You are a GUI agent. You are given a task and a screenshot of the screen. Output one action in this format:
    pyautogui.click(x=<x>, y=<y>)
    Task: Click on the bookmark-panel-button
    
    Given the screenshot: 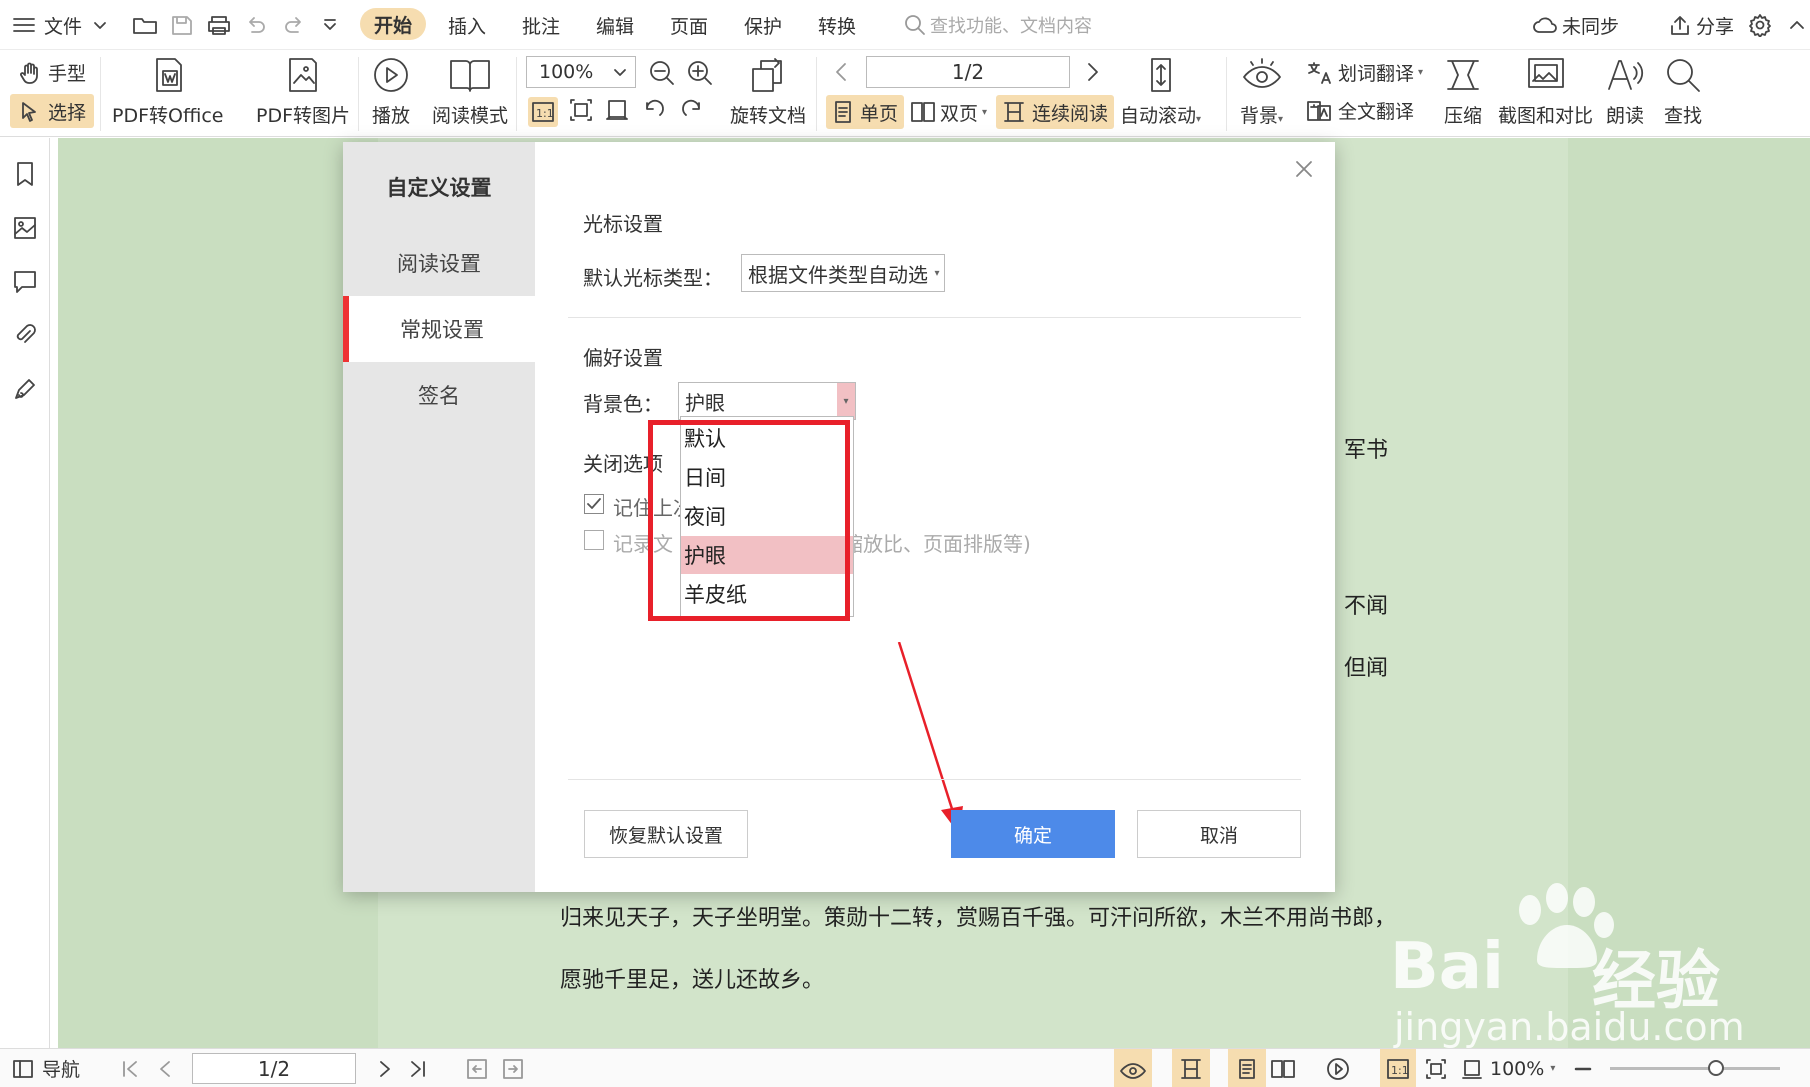 What is the action you would take?
    pyautogui.click(x=25, y=174)
    